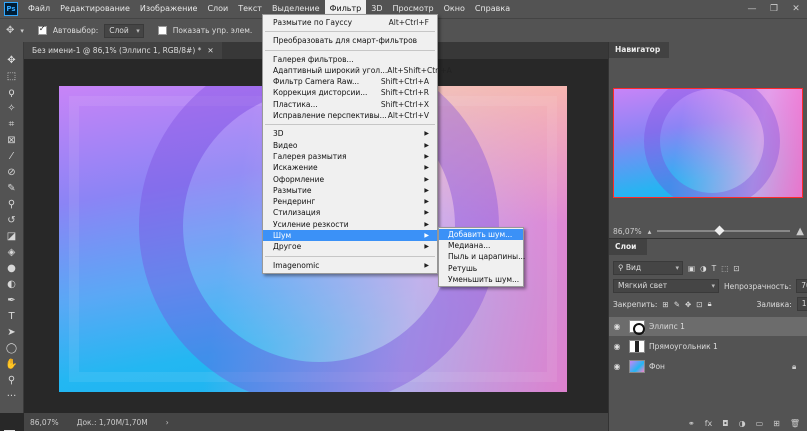  What do you see at coordinates (350, 40) in the screenshot?
I see `filter-menu-item: Преобразовать для смарт-фильтров` at bounding box center [350, 40].